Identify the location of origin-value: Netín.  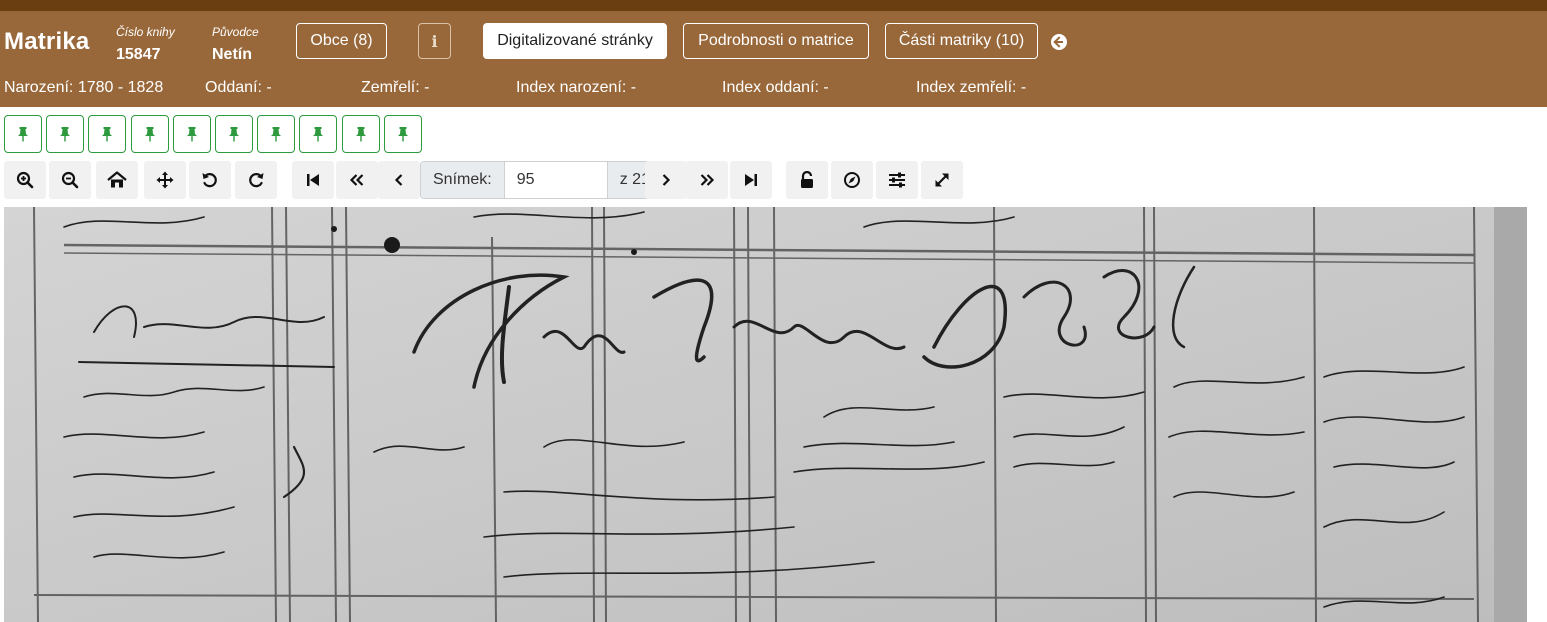
(232, 54).